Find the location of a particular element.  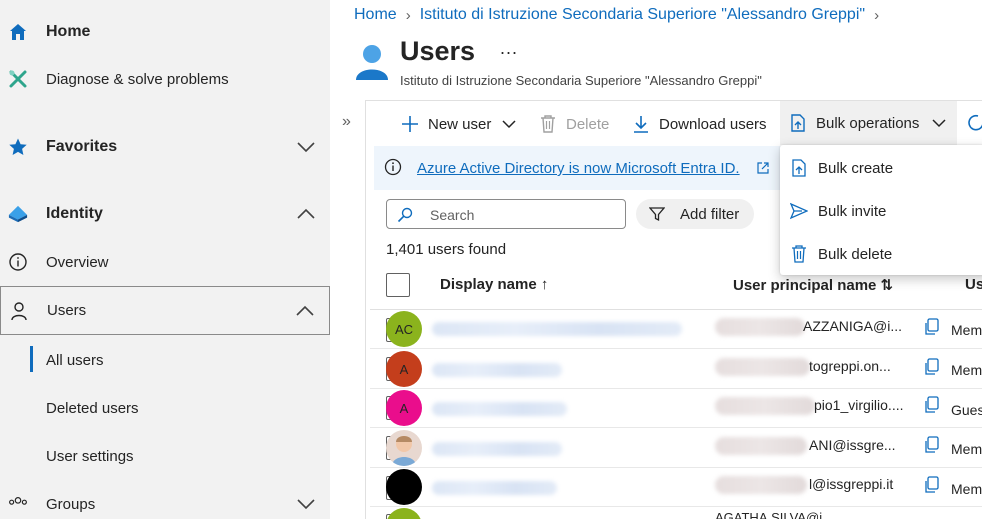

avatar is located at coordinates (404, 487).